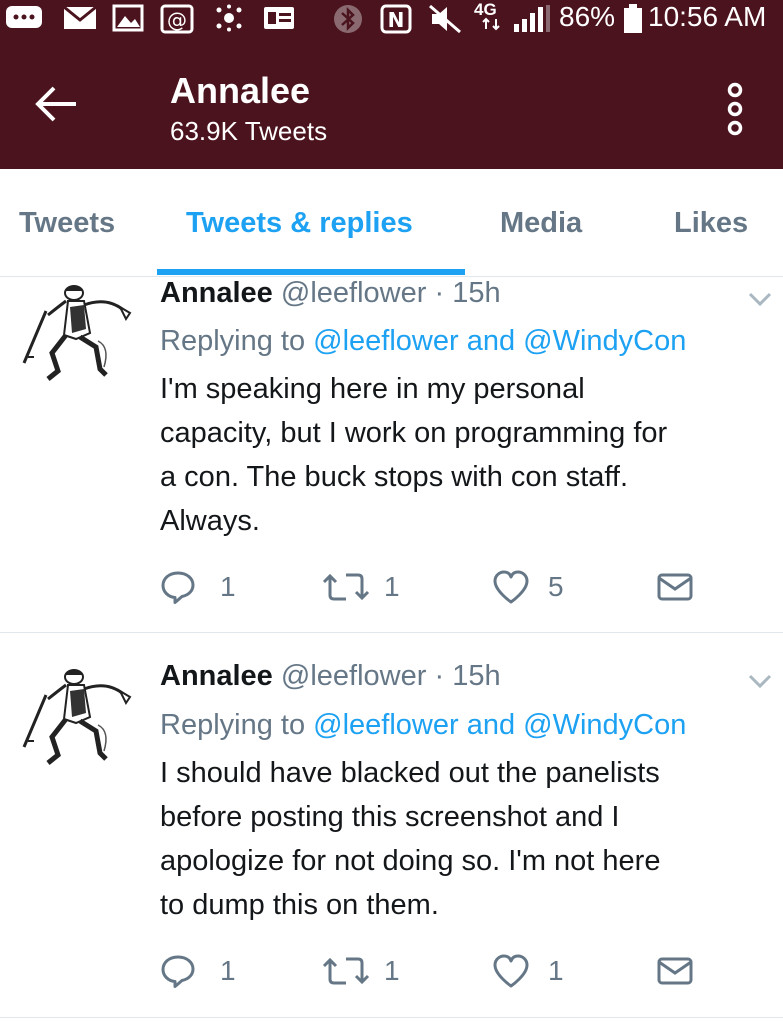 This screenshot has height=1024, width=783. What do you see at coordinates (707, 16) in the screenshot?
I see `clock: 10:56 AM` at bounding box center [707, 16].